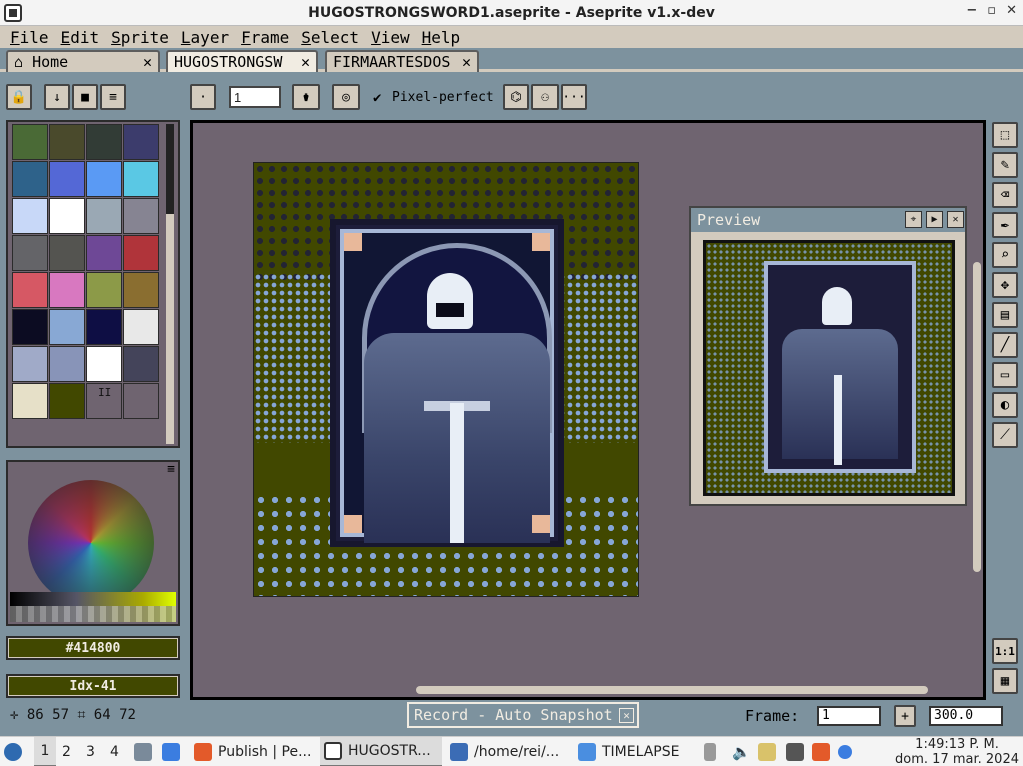 This screenshot has height=766, width=1023. Describe the element at coordinates (57, 97) in the screenshot. I see `arrow-down-icon: ↓` at that location.